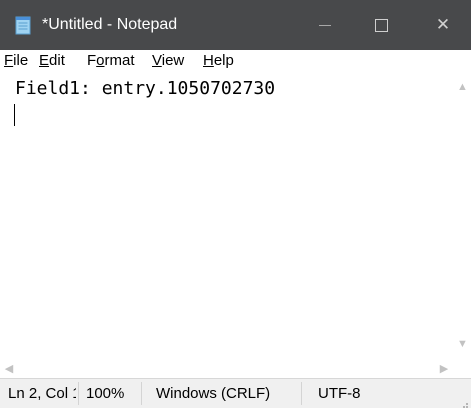 The image size is (471, 408). Describe the element at coordinates (14, 115) in the screenshot. I see `text-caret` at that location.